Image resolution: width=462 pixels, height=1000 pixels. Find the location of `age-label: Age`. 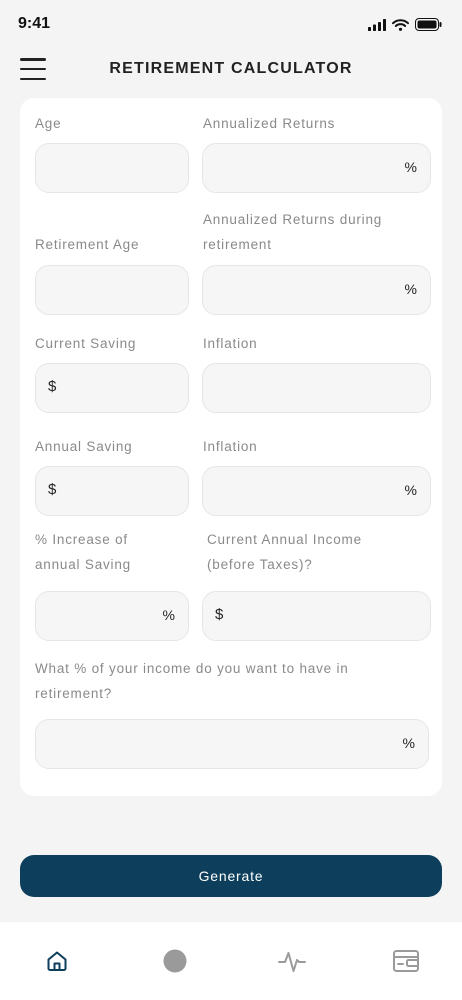

age-label: Age is located at coordinates (48, 123).